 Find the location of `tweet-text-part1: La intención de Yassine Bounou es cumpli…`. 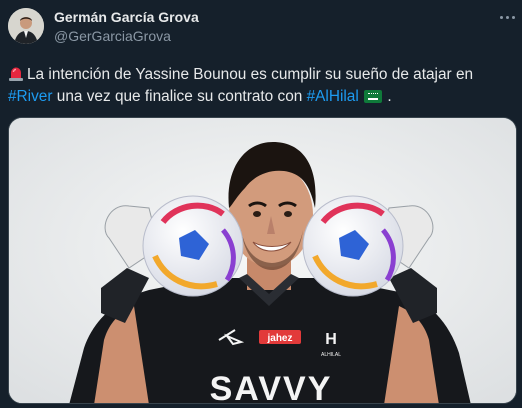

tweet-text-part1: La intención de Yassine Bounou es cumpli… is located at coordinates (250, 74).